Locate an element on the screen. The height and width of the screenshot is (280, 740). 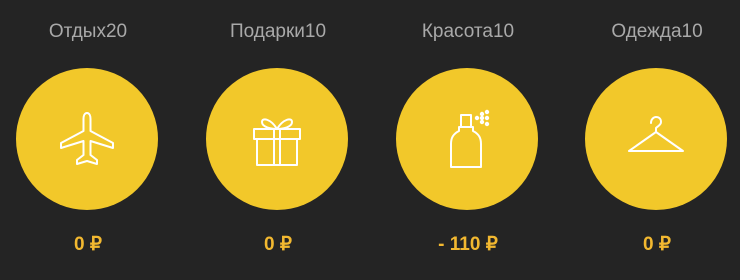
category-amount: - 110 ₽ is located at coordinates (468, 244).